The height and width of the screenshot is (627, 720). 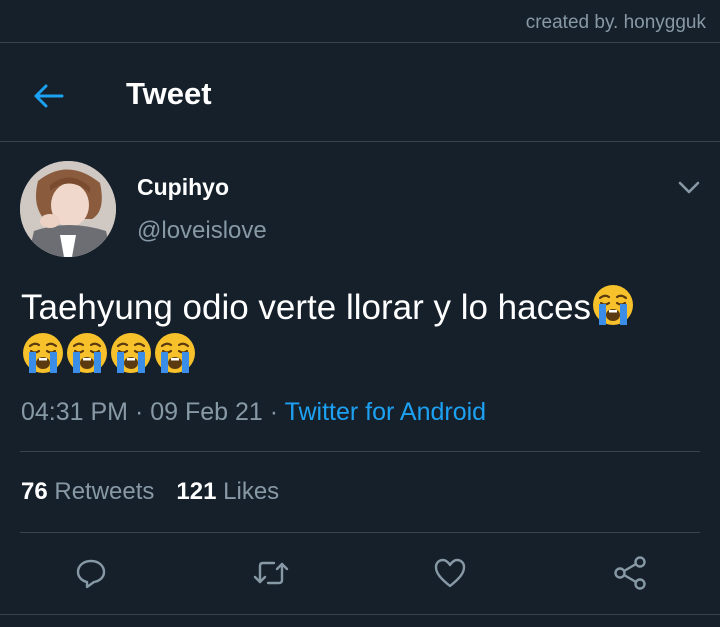 I want to click on tweet-source-link: Twitter for Android, so click(x=385, y=412).